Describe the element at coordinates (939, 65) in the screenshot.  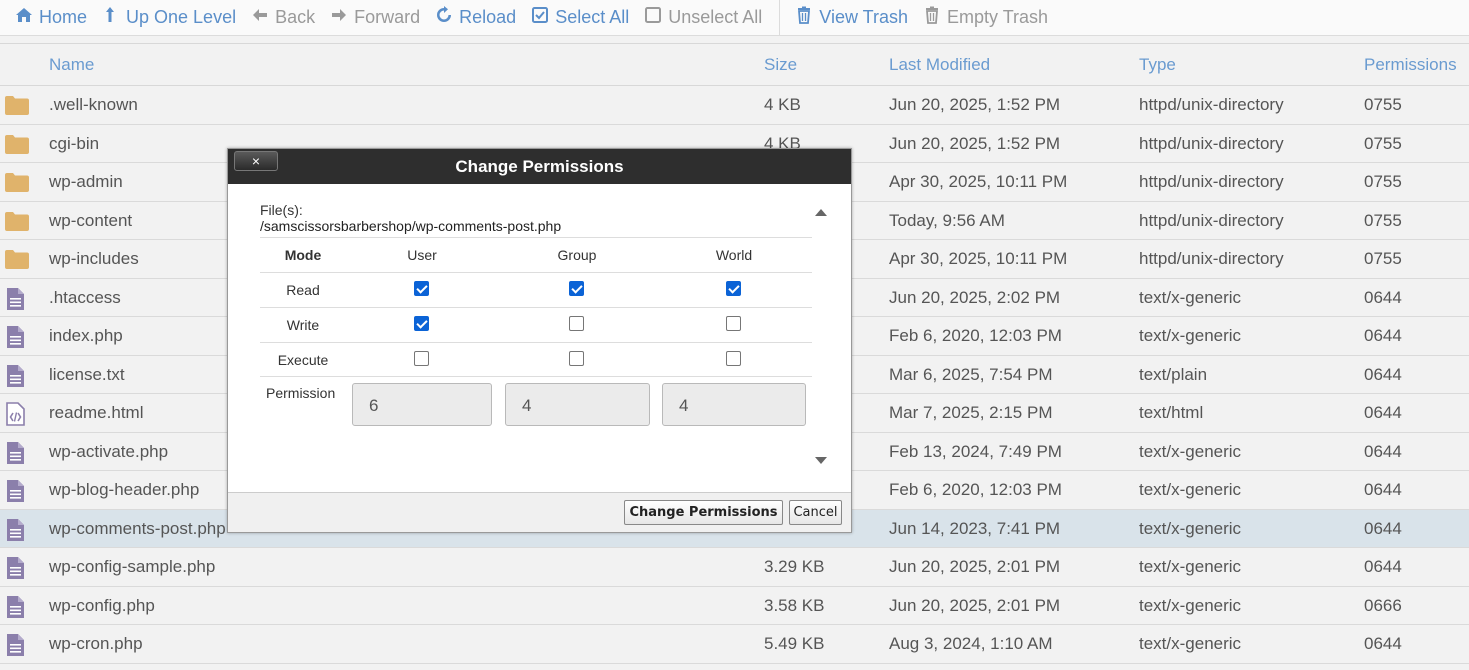
I see `column-header-last-modified: Last Modified` at that location.